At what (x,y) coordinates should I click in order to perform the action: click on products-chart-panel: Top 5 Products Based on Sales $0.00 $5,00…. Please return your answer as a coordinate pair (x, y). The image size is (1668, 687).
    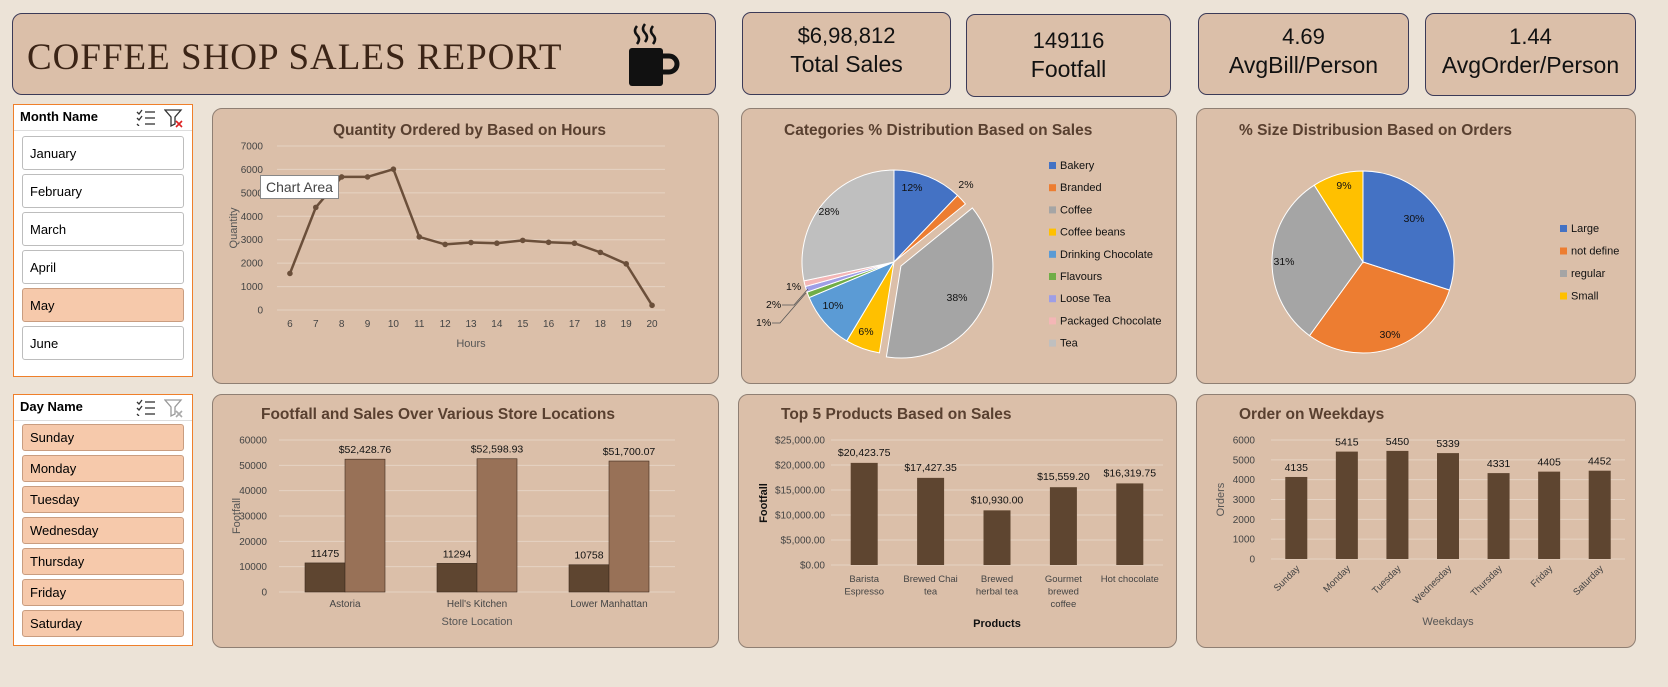
    Looking at the image, I should click on (957, 521).